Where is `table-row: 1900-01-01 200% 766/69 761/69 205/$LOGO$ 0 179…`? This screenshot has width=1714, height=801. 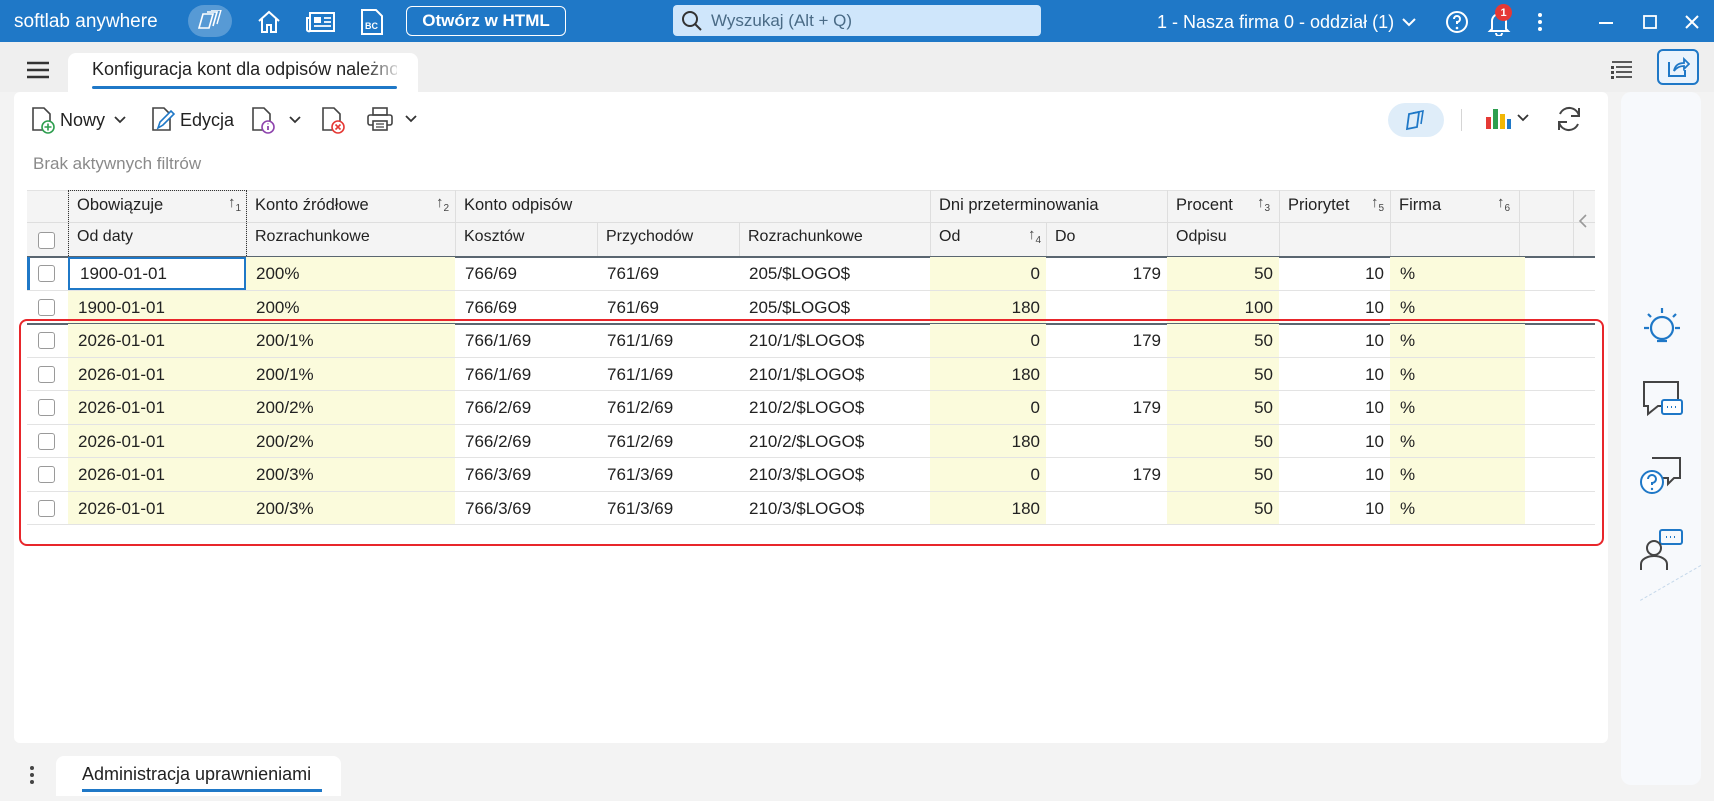
table-row: 1900-01-01 200% 766/69 761/69 205/$LOGO$ 0 179… is located at coordinates (811, 274).